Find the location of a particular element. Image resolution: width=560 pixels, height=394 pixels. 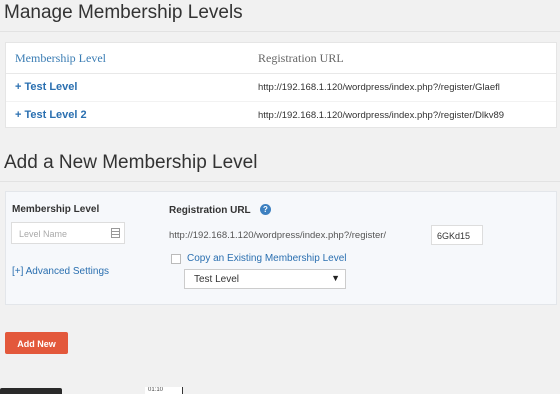

copy-level-checkbox is located at coordinates (176, 259).